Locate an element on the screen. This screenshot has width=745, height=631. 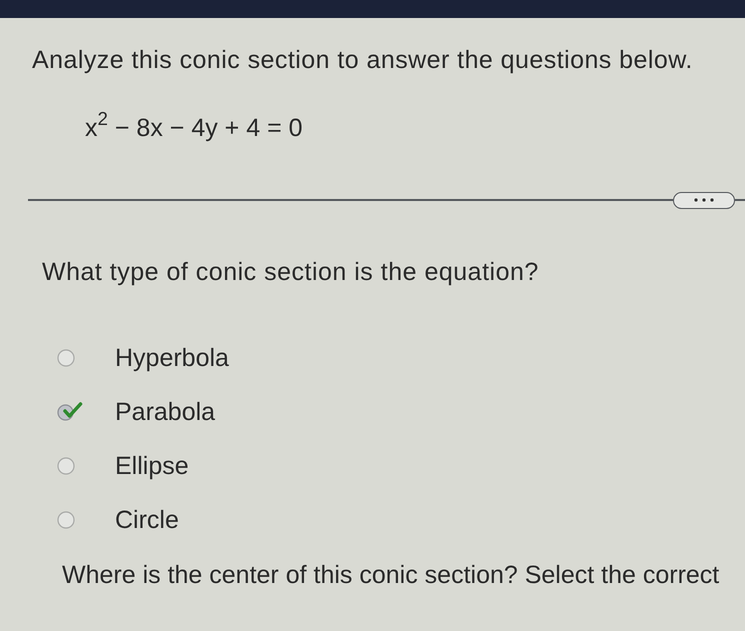
question-text: Where is the center of this conic section? Select the correct is located at coordinates (391, 575).